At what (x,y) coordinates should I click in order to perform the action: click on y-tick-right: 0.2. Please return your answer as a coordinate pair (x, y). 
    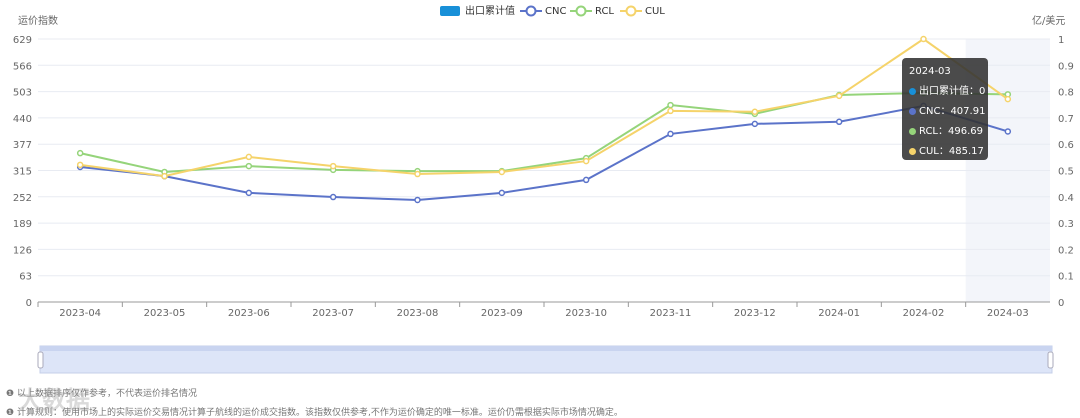
    Looking at the image, I should click on (1066, 250).